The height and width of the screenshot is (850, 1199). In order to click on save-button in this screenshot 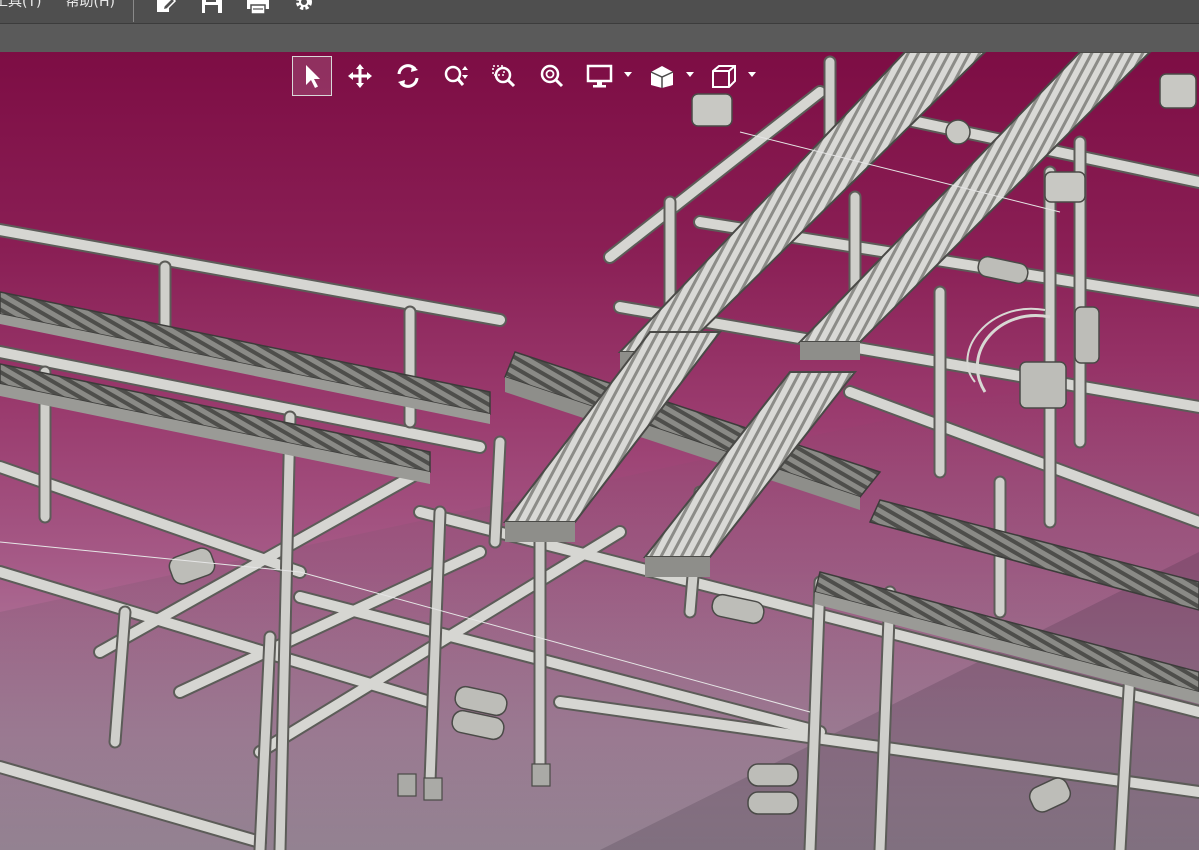, I will do `click(211, 9)`.